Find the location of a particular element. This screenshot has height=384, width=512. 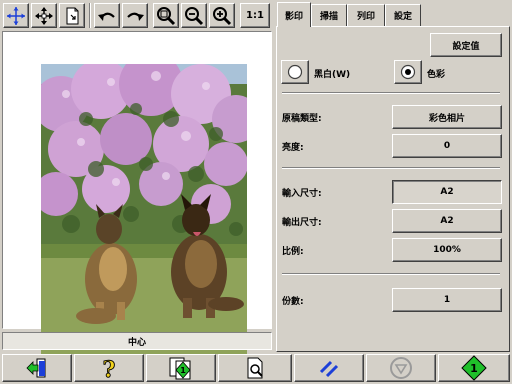

help-icon: ? is located at coordinates (109, 368).